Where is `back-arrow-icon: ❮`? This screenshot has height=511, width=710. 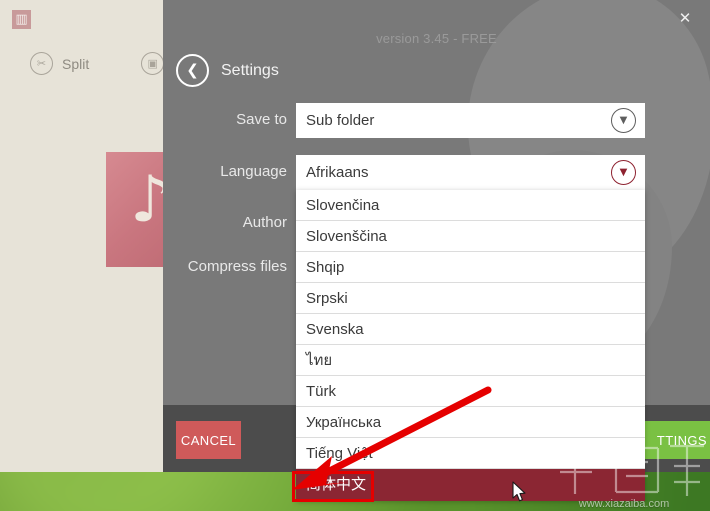
back-arrow-icon: ❮ is located at coordinates (192, 70).